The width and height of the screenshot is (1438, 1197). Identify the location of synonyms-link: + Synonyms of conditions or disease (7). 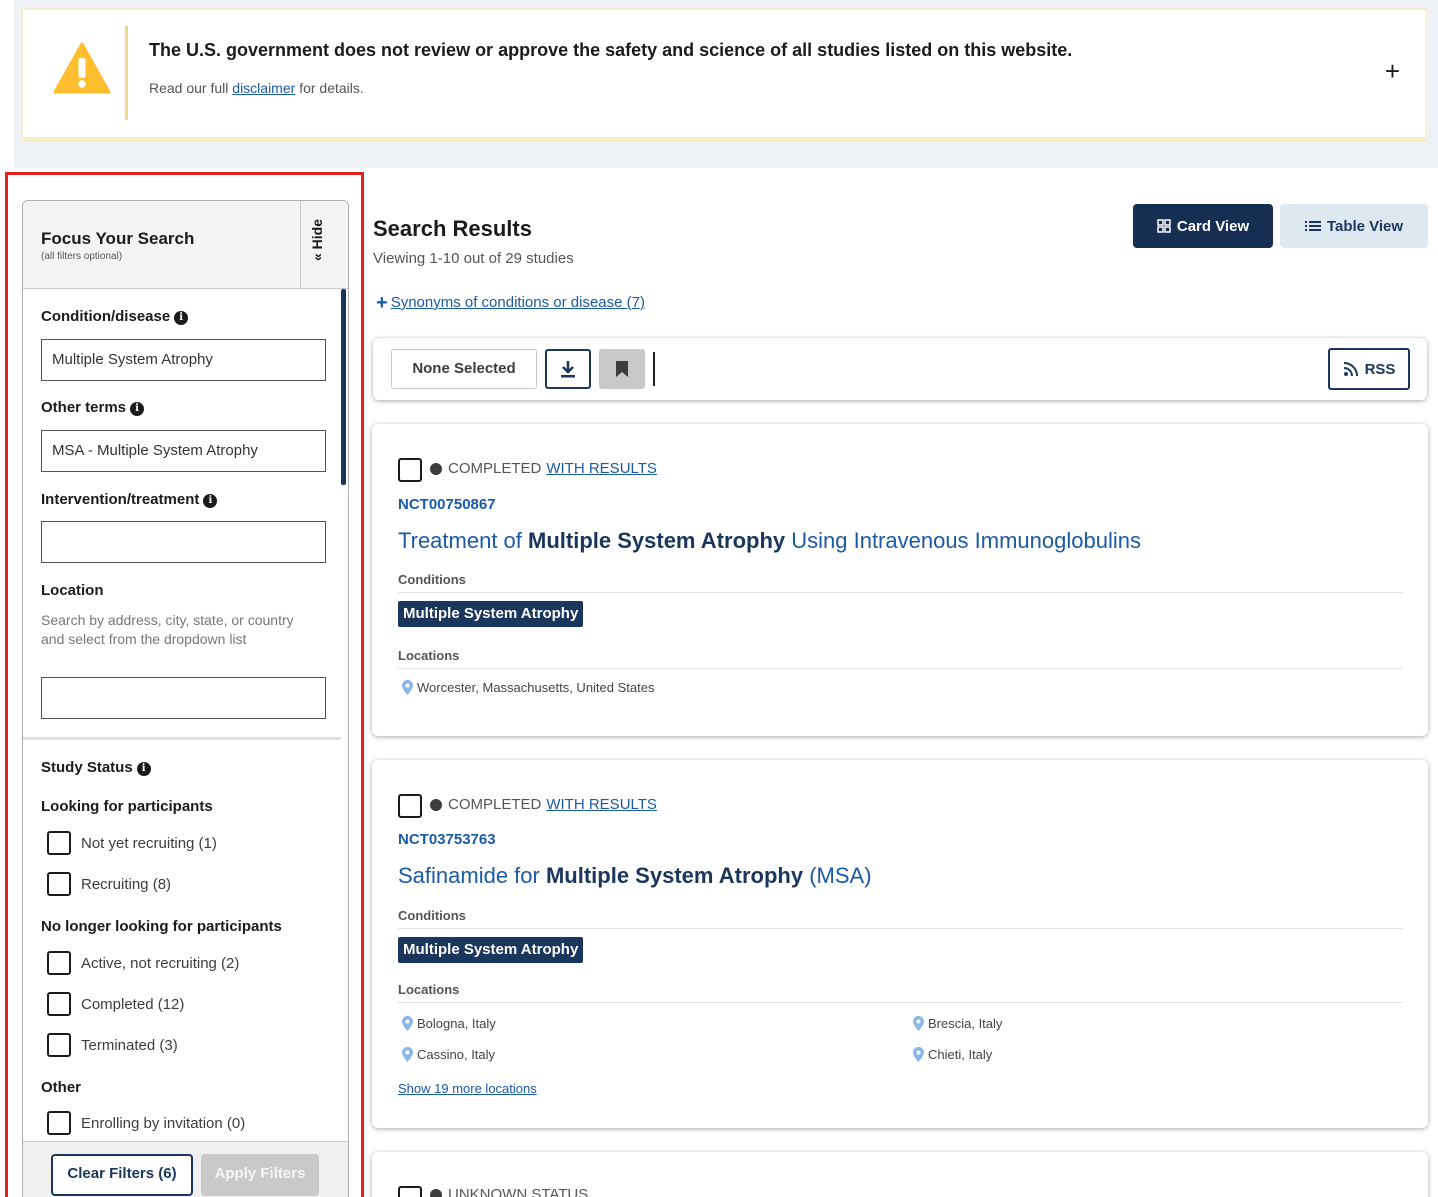
(510, 303).